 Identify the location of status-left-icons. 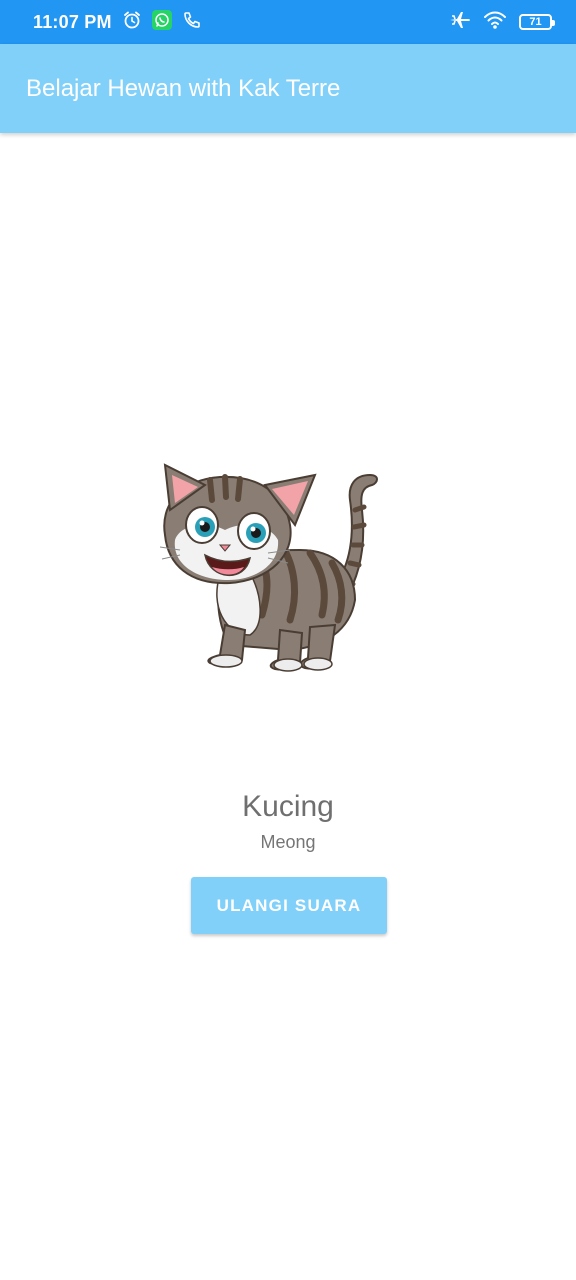
(162, 22).